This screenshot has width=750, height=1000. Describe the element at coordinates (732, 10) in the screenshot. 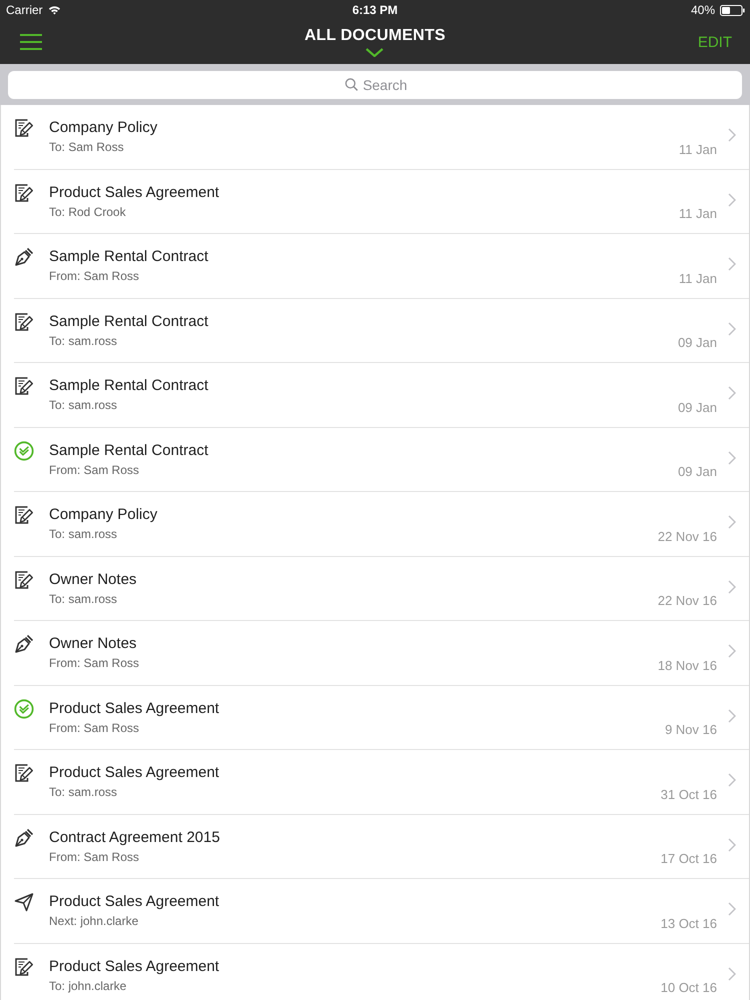

I see `battery-icon` at that location.